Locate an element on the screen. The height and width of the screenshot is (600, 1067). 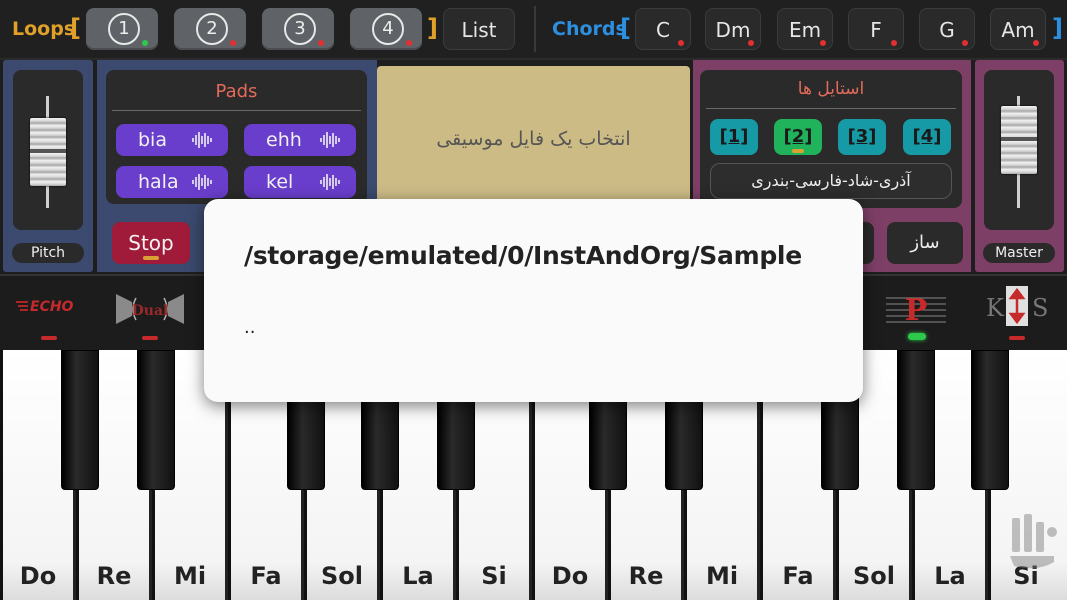
pads-box: Pads bia ehh hala kel is located at coordinates (236, 137).